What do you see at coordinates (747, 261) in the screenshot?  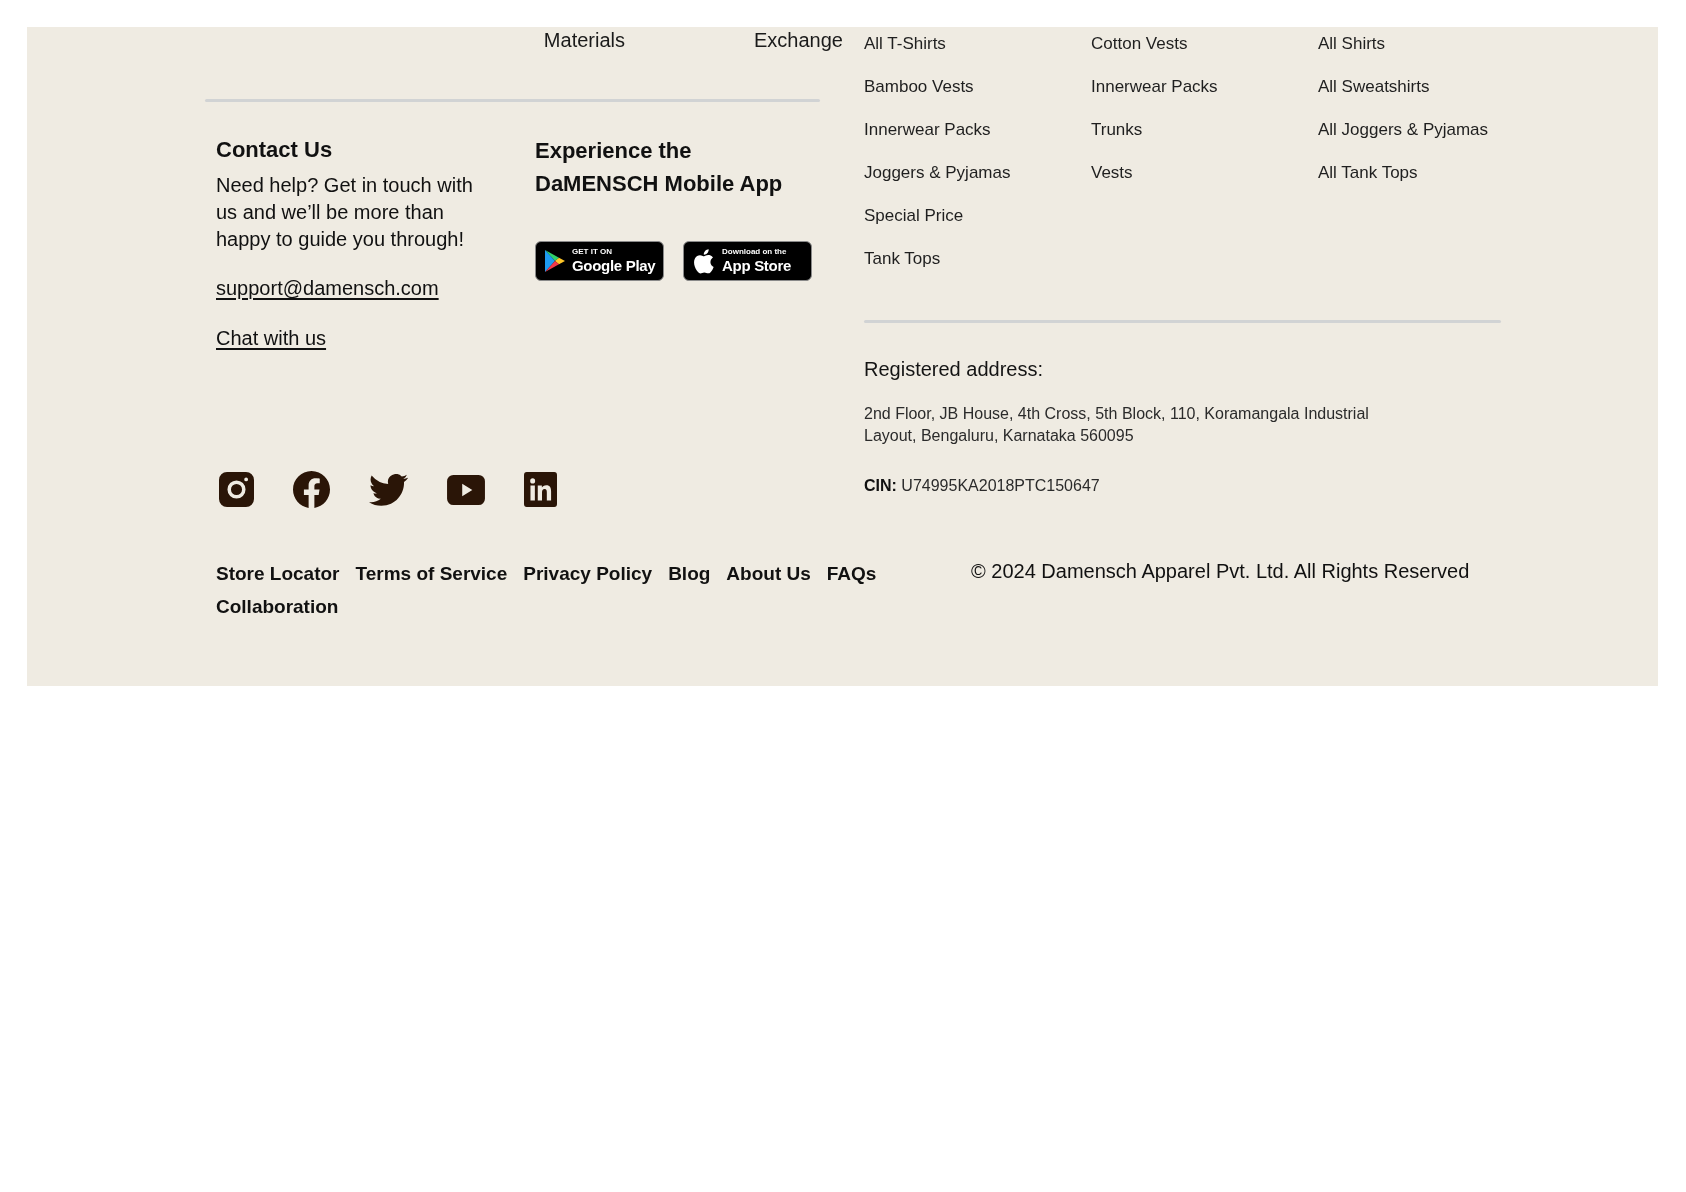 I see `app-store-badge: Download on the App Store` at bounding box center [747, 261].